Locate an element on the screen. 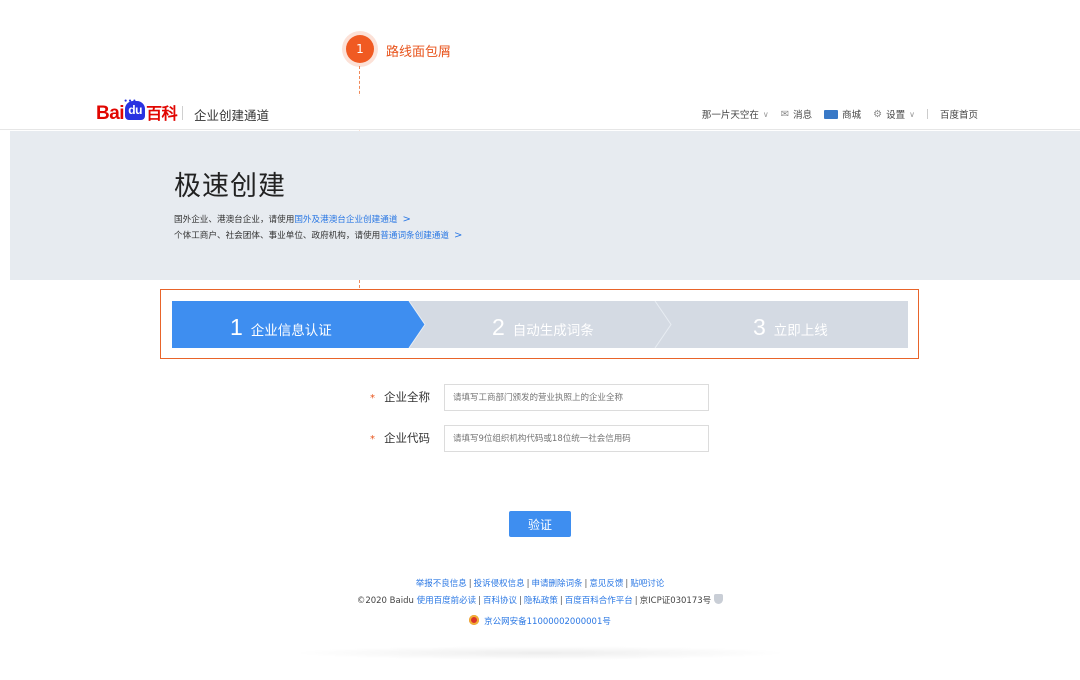 The image size is (1080, 680). report-link: 举报不良信息 is located at coordinates (441, 584).